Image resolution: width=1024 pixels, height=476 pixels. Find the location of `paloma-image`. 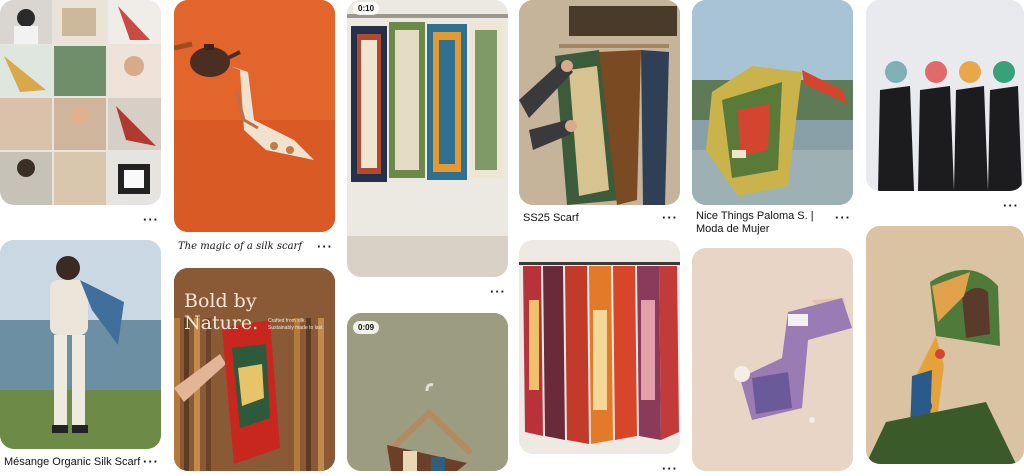

paloma-image is located at coordinates (772, 102).